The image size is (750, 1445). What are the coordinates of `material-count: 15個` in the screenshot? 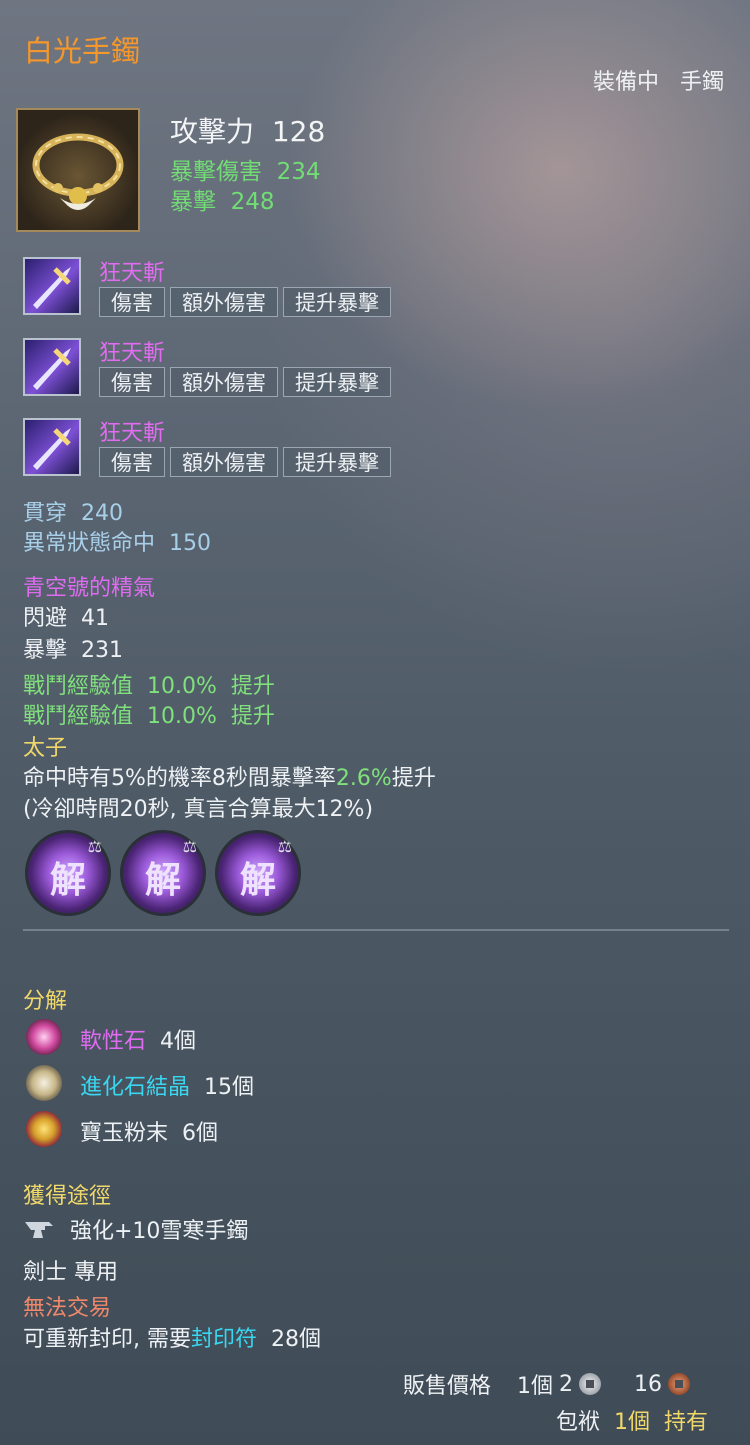 It's located at (229, 1087).